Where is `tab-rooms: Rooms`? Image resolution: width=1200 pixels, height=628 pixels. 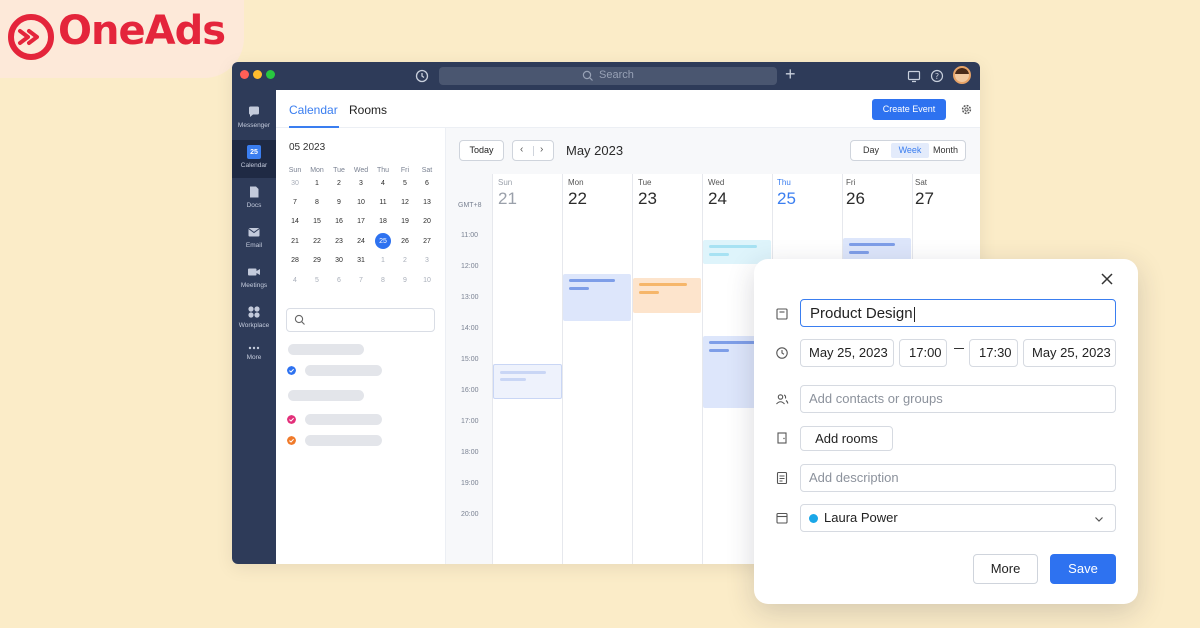 tab-rooms: Rooms is located at coordinates (368, 110).